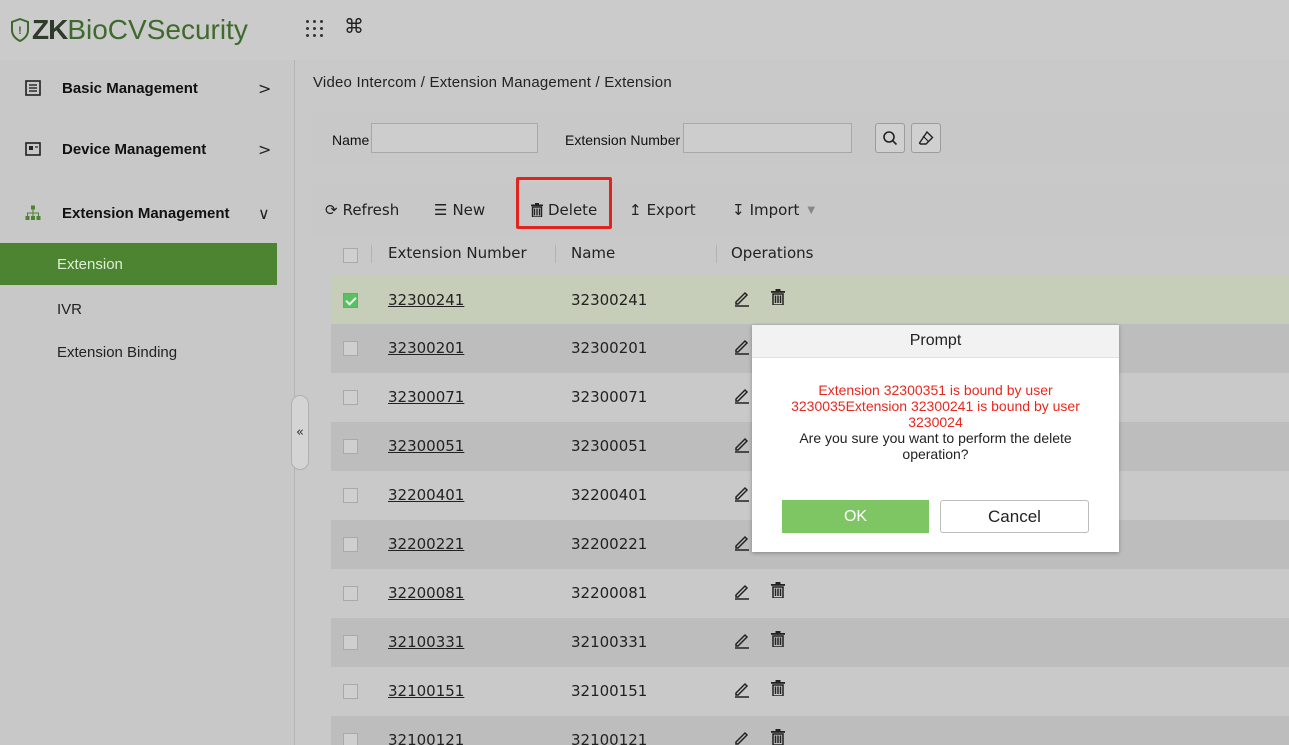 The image size is (1289, 745). Describe the element at coordinates (810, 593) in the screenshot. I see `table-row: 32200081 32200081` at that location.